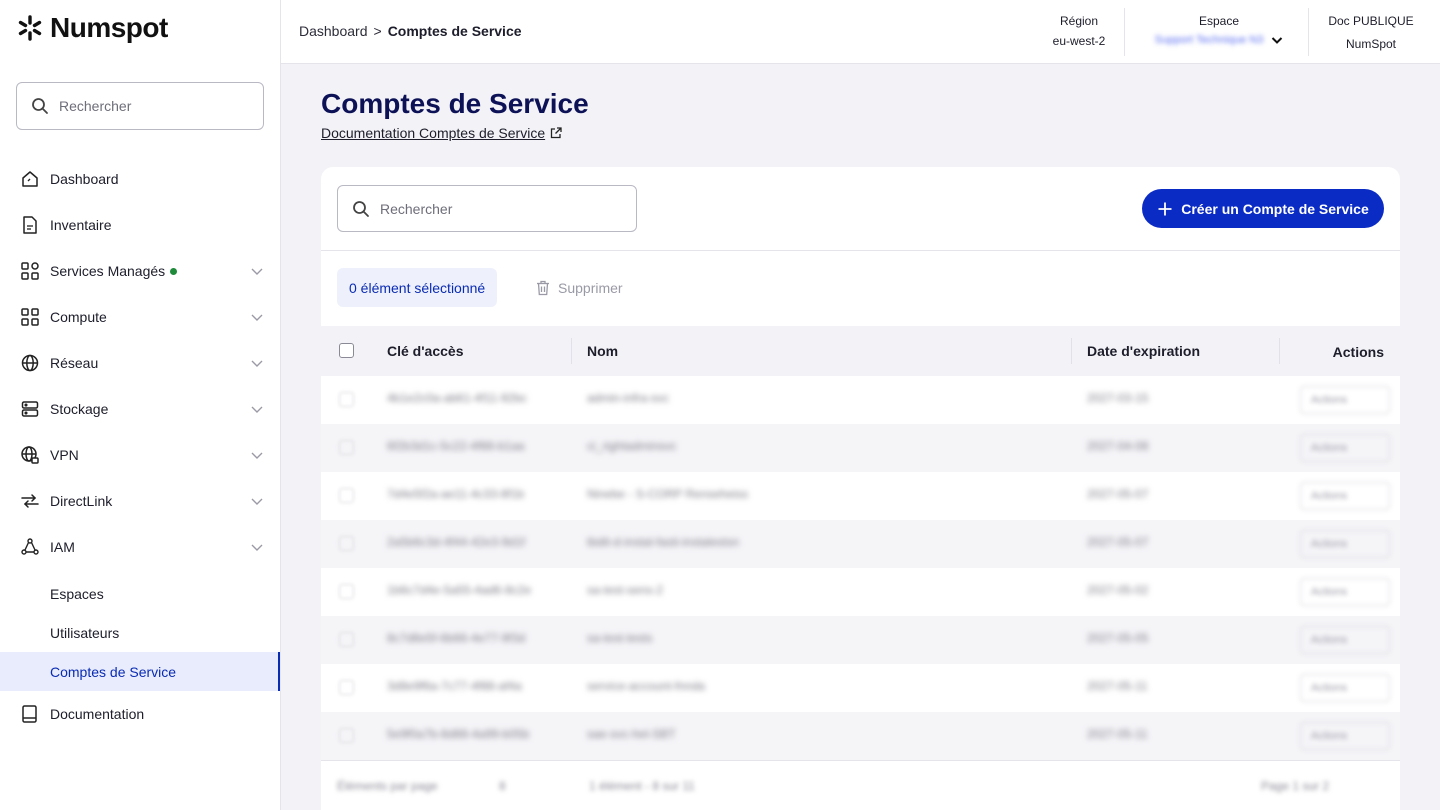  Describe the element at coordinates (140, 179) in the screenshot. I see `sidebar-item-dashboard: Dashboard` at that location.